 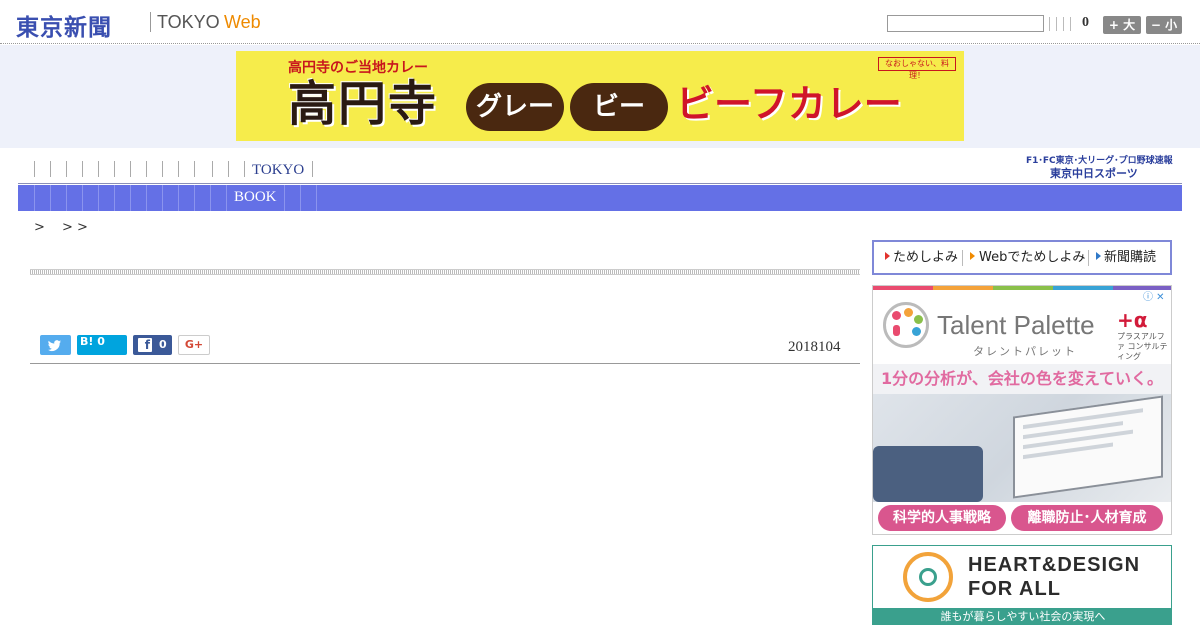 What do you see at coordinates (1022, 288) in the screenshot?
I see `ad-color-stripe` at bounding box center [1022, 288].